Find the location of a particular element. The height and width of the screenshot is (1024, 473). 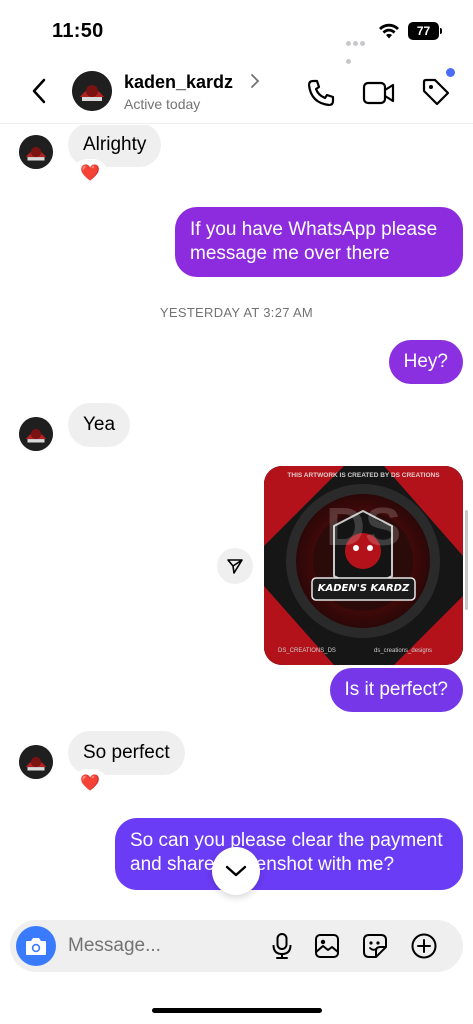

video-call-button is located at coordinates (379, 93).